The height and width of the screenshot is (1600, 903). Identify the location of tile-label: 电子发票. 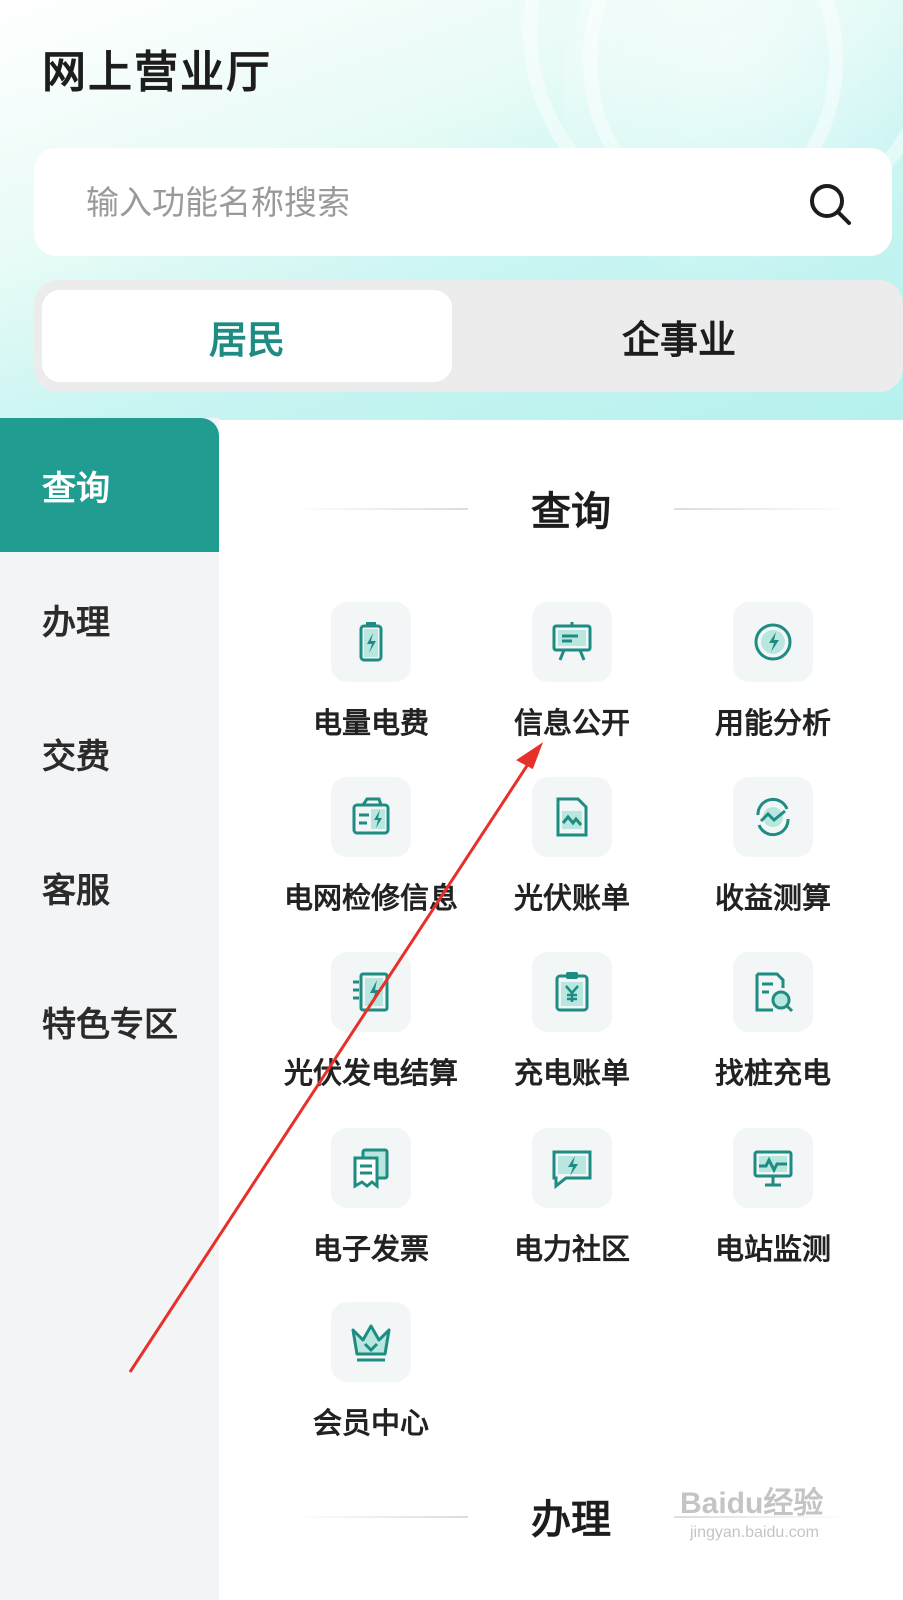
(370, 1249).